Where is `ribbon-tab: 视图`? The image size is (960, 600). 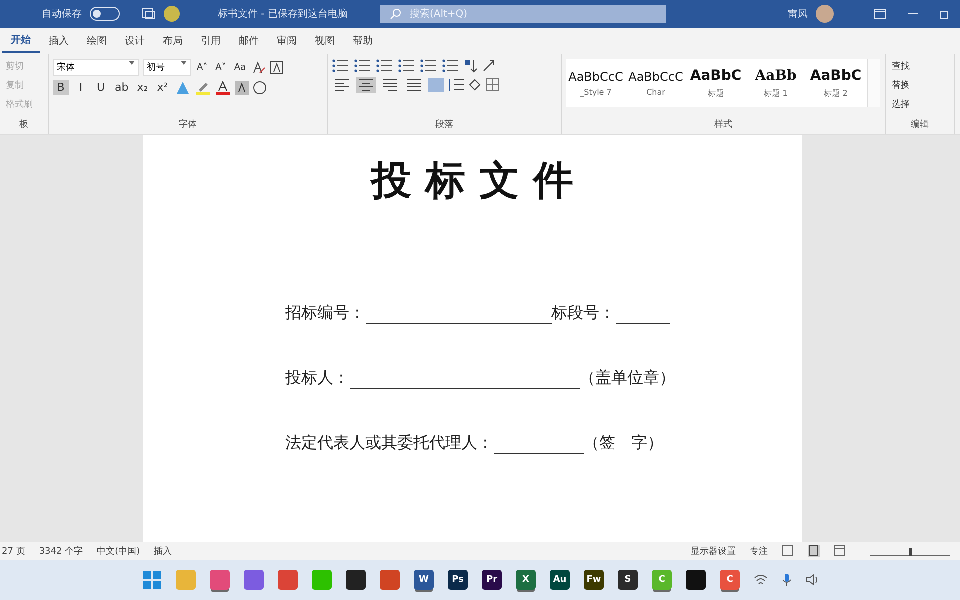 ribbon-tab: 视图 is located at coordinates (325, 41).